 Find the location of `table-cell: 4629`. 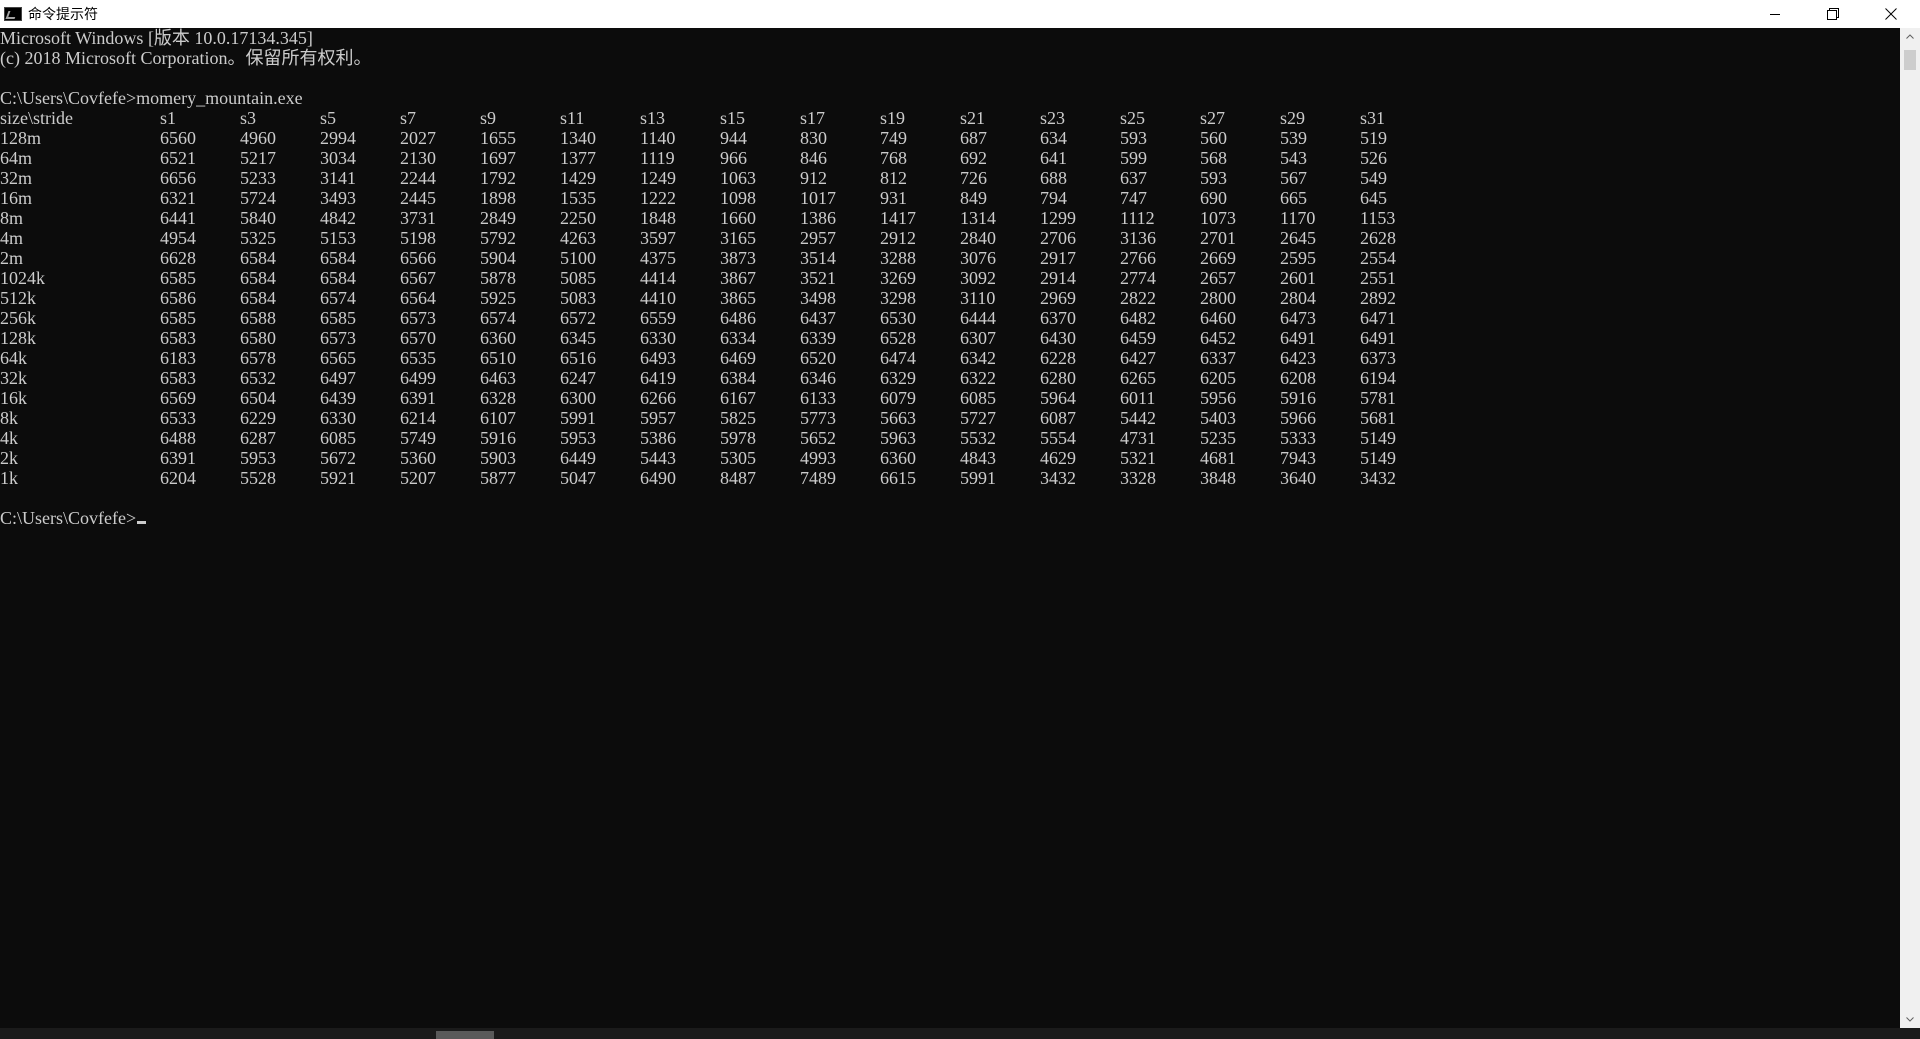

table-cell: 4629 is located at coordinates (1058, 458).